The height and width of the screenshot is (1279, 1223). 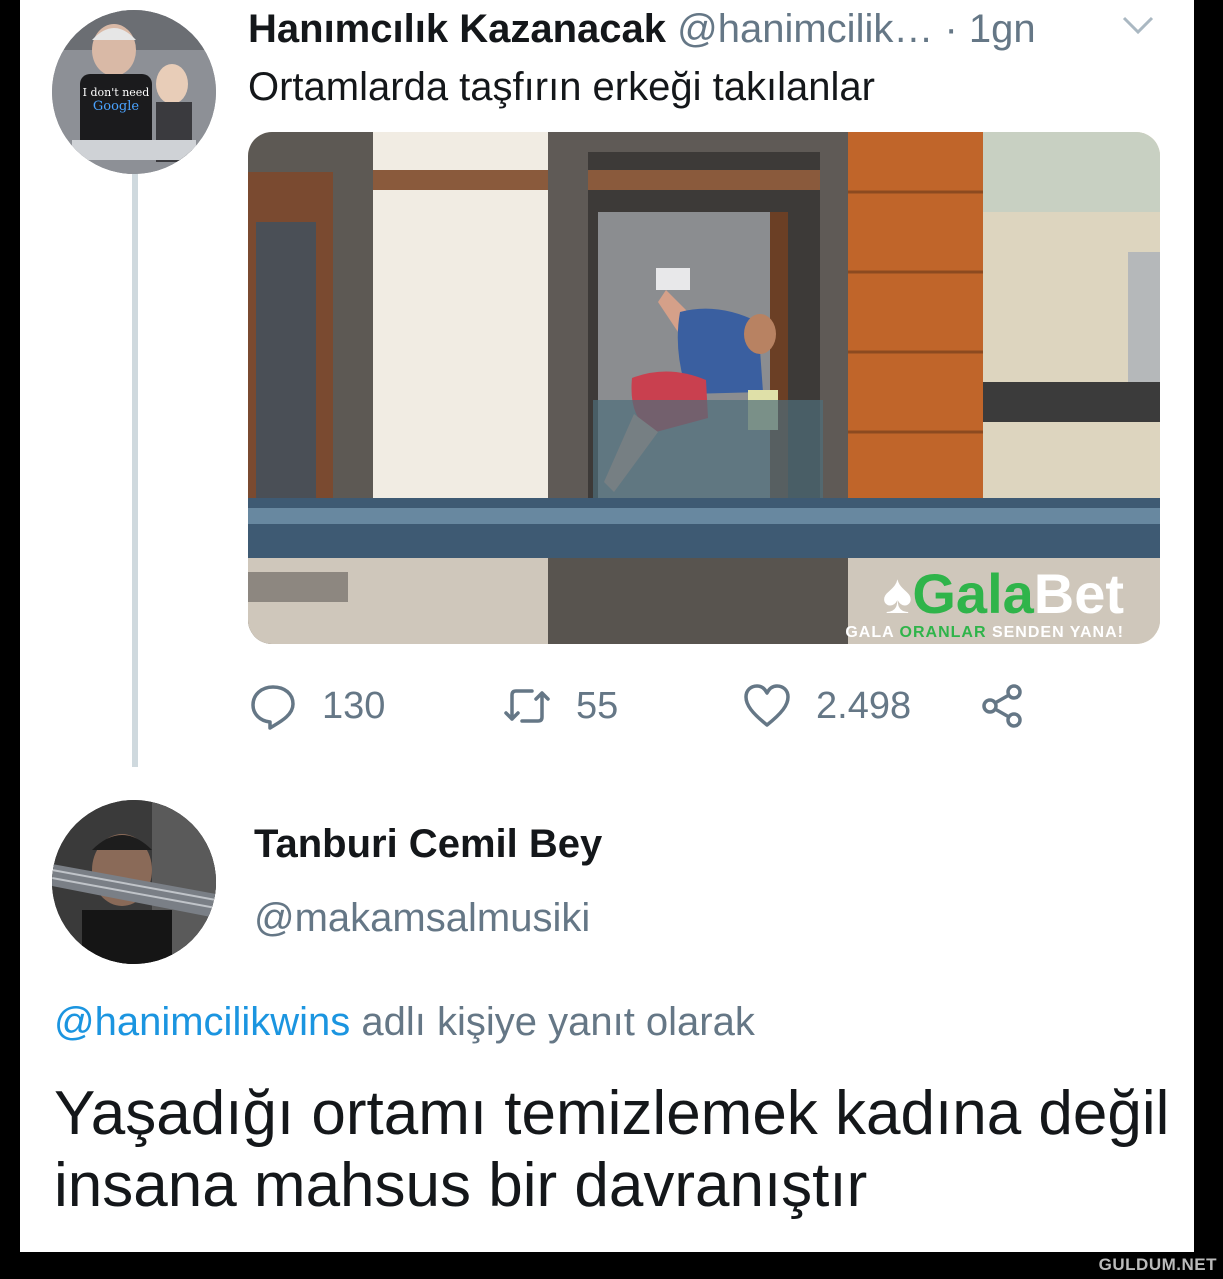 I want to click on reply-icon, so click(x=273, y=707).